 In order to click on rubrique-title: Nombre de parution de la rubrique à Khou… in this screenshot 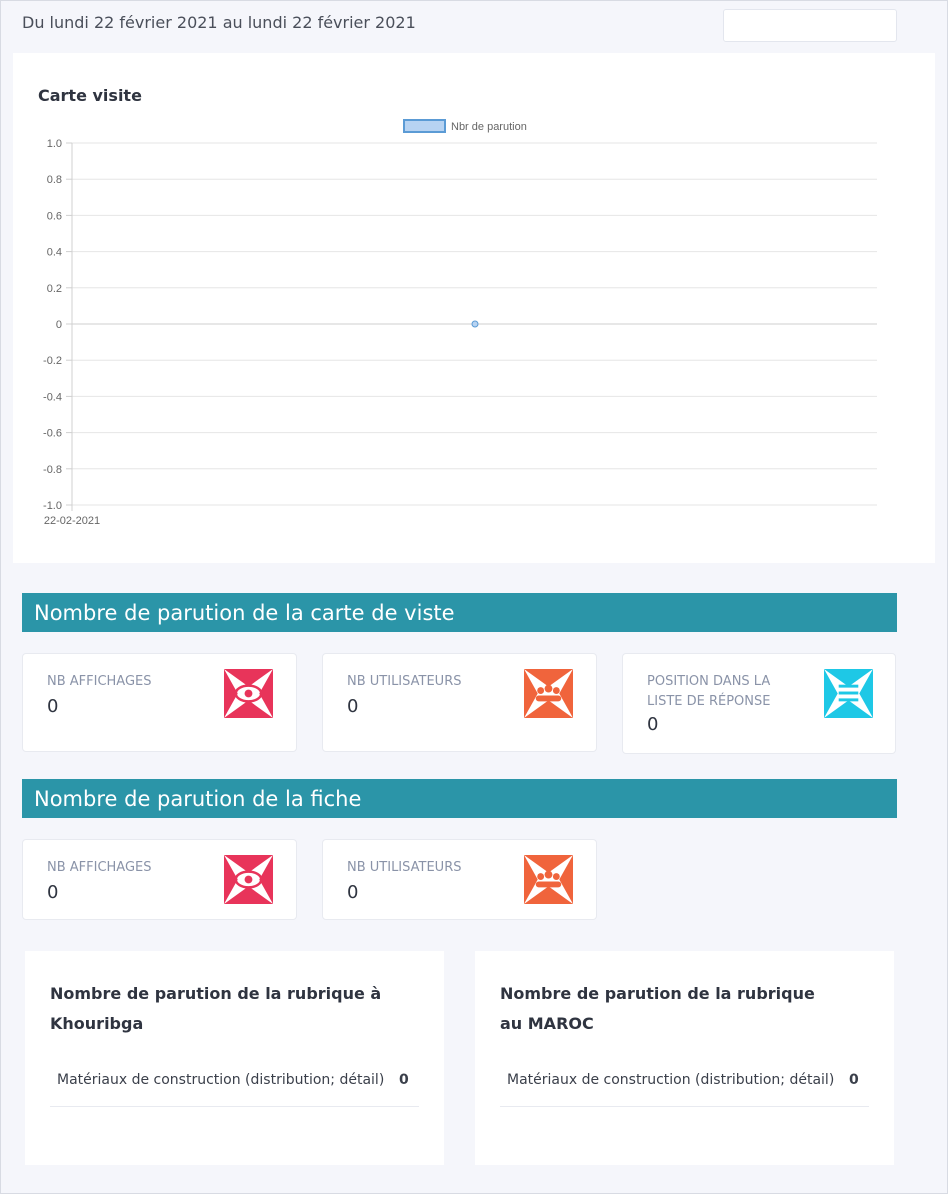, I will do `click(216, 1008)`.